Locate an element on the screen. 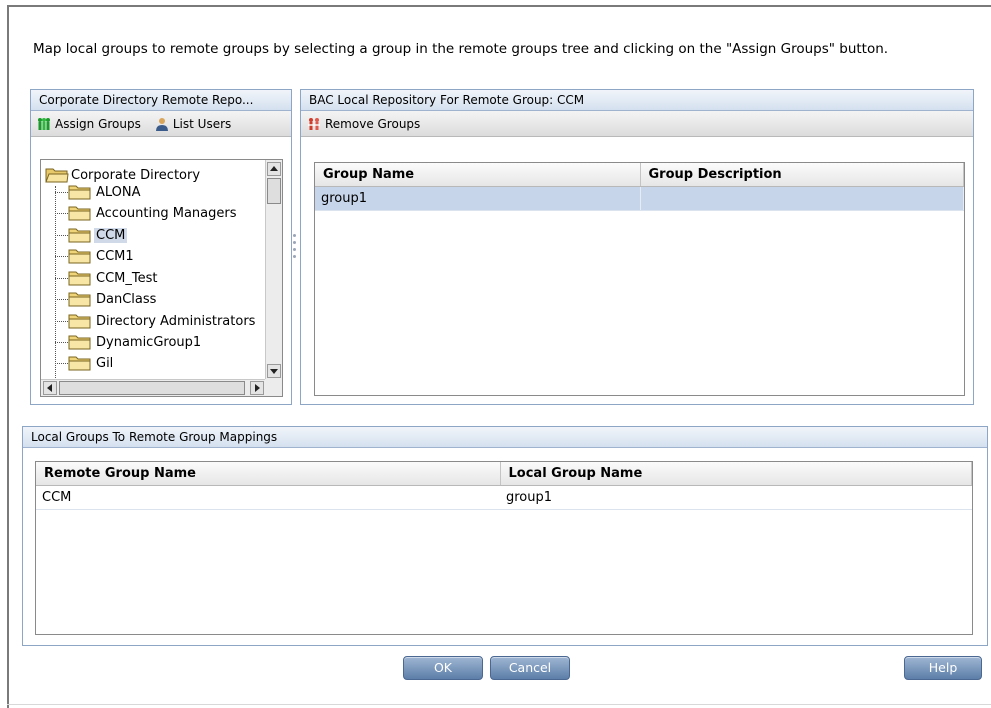 The image size is (991, 708). scroll-left-arrow-icon is located at coordinates (50, 388).